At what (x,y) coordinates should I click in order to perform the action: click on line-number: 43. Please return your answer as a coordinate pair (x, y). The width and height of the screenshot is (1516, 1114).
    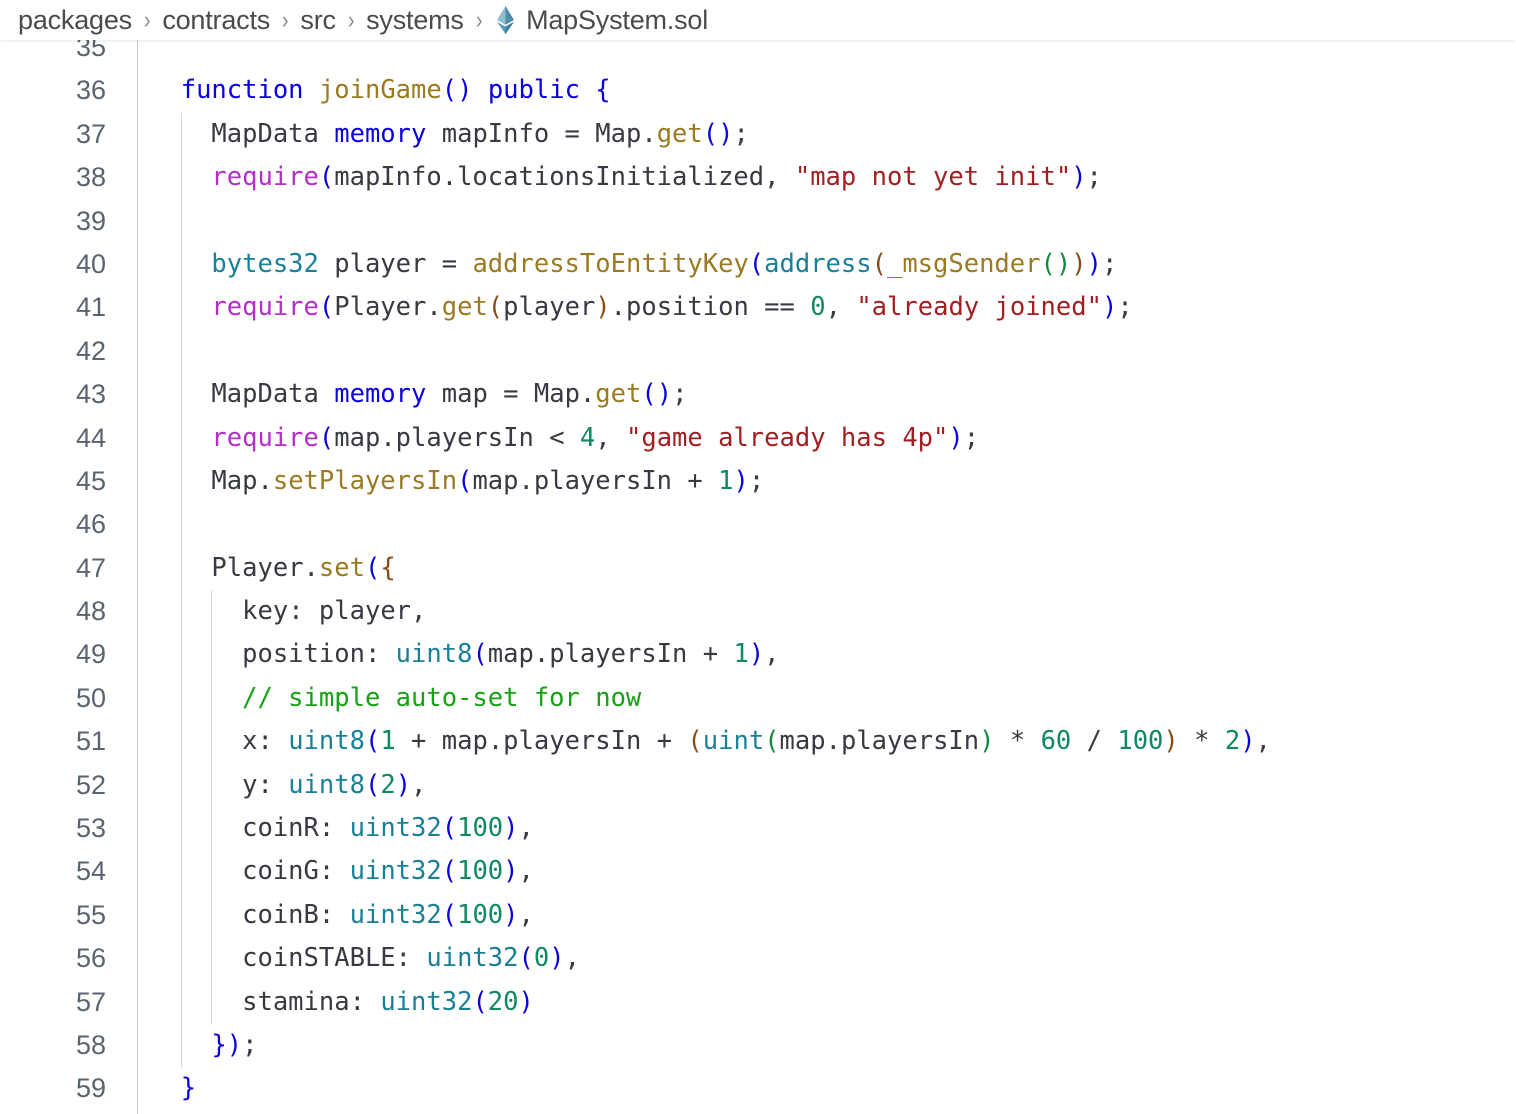
    Looking at the image, I should click on (90, 394).